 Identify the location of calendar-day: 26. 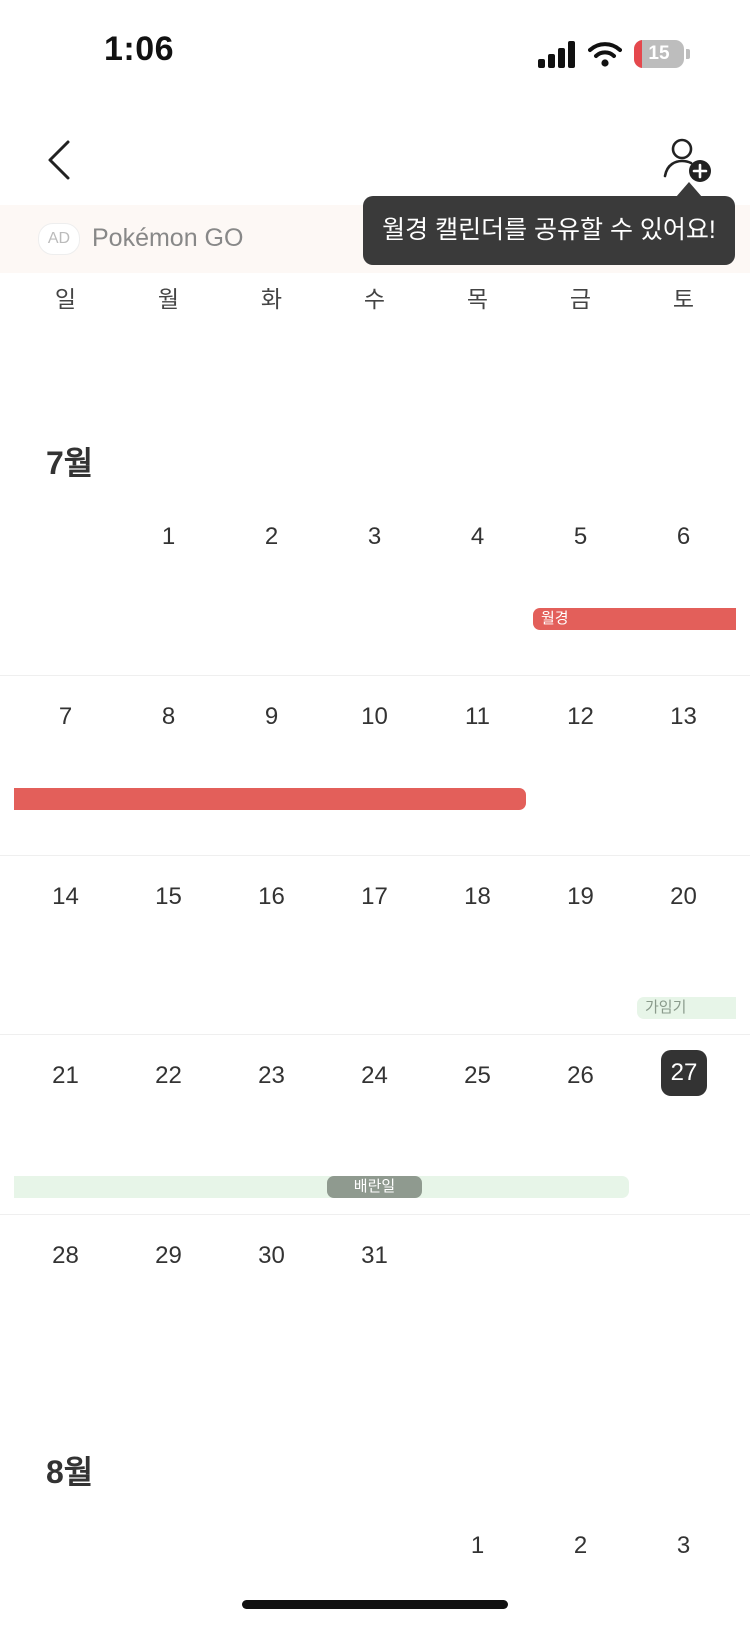
(580, 1076).